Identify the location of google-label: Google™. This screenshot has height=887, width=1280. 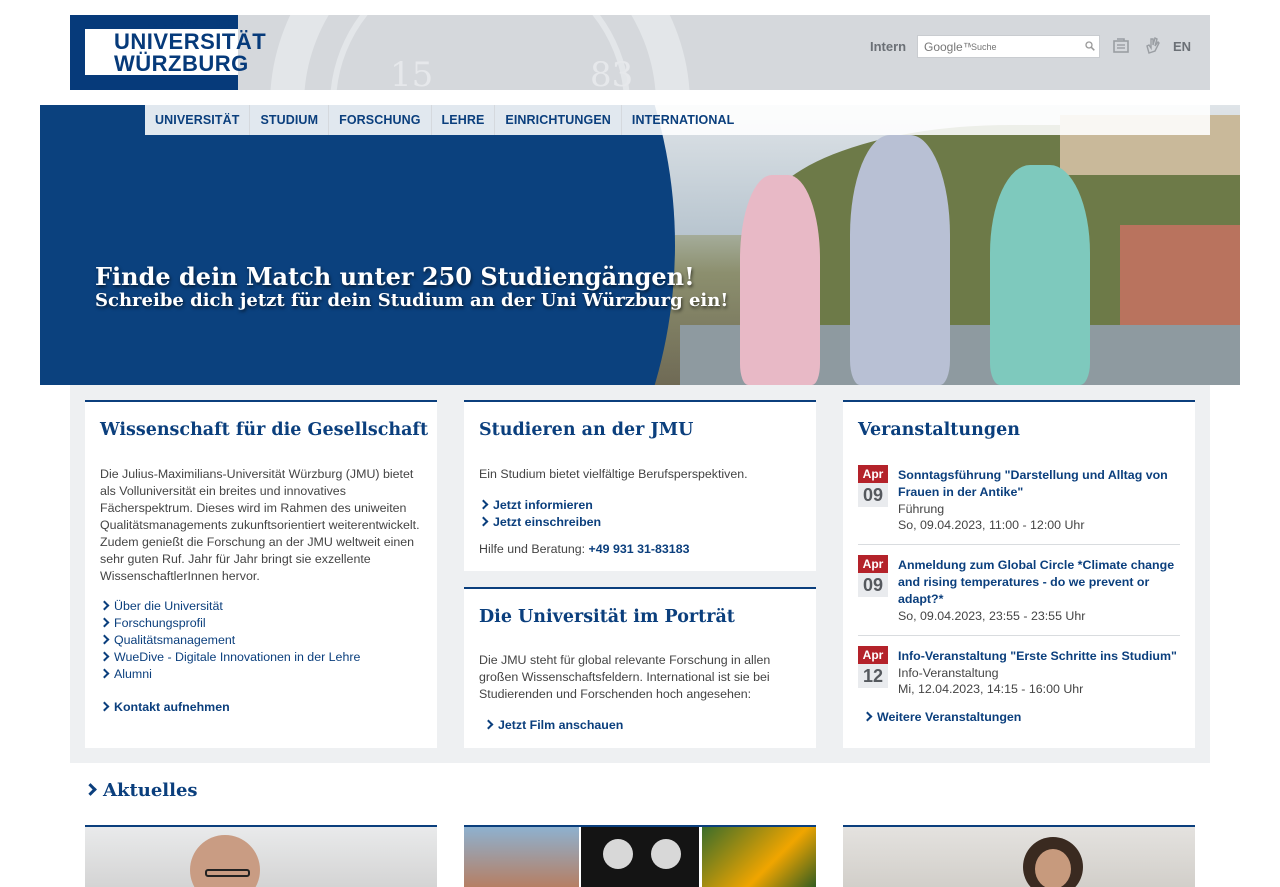
(949, 47).